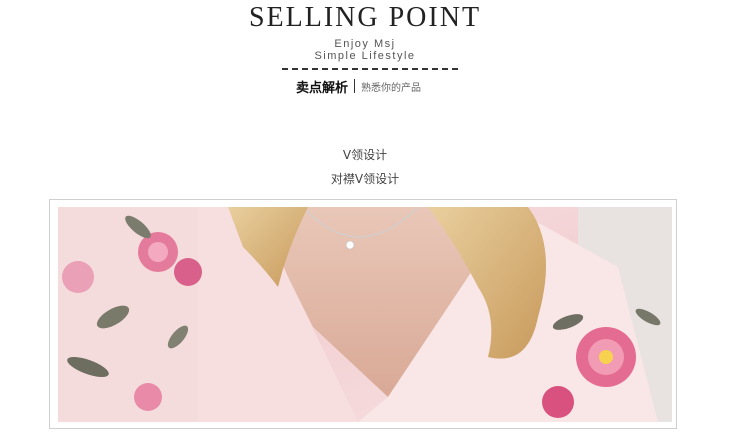 This screenshot has width=730, height=448. What do you see at coordinates (370, 69) in the screenshot?
I see `dashed-divider` at bounding box center [370, 69].